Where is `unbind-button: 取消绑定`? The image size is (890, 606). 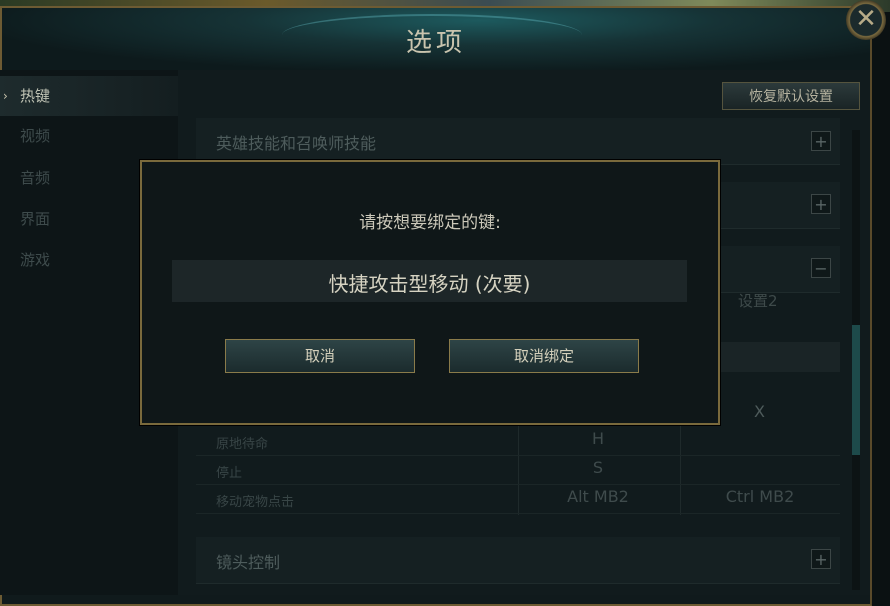 unbind-button: 取消绑定 is located at coordinates (544, 356).